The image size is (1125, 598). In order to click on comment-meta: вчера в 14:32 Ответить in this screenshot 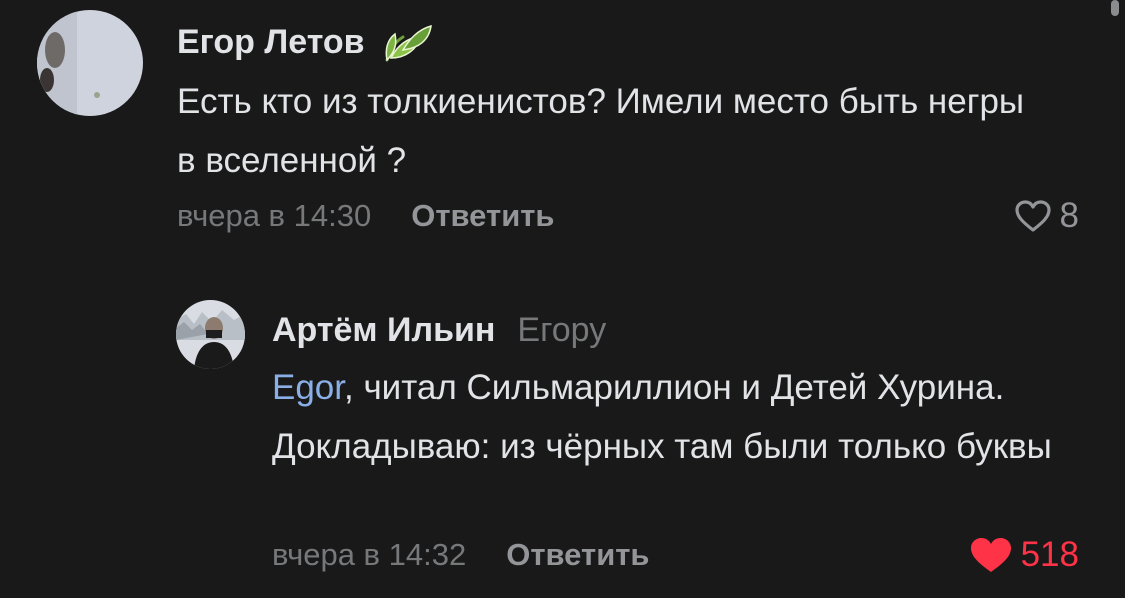, I will do `click(461, 555)`.